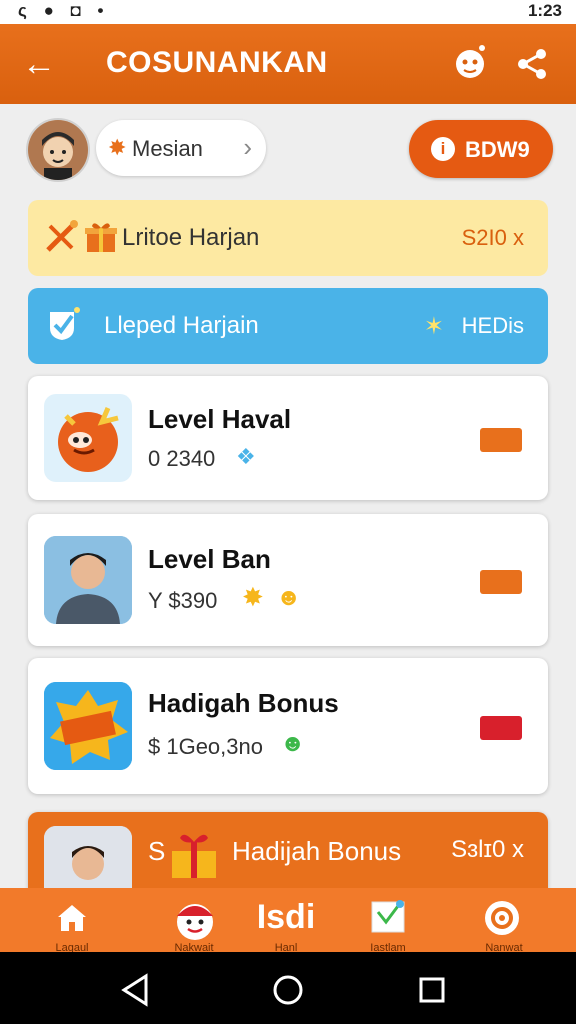  Describe the element at coordinates (65, 323) in the screenshot. I see `checkmark-badge-icon` at that location.